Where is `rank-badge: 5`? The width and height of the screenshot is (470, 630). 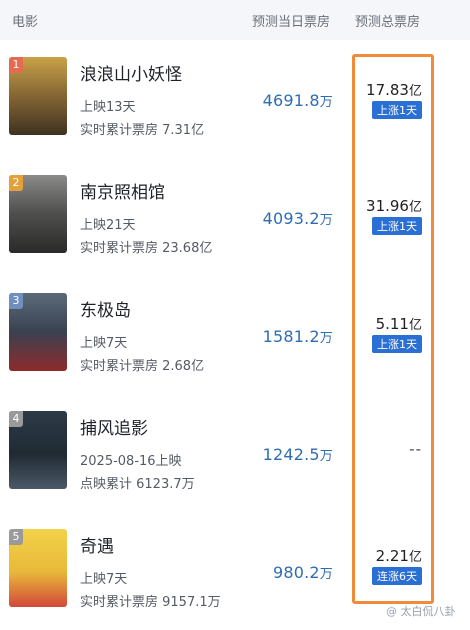
rank-badge: 5 is located at coordinates (16, 537).